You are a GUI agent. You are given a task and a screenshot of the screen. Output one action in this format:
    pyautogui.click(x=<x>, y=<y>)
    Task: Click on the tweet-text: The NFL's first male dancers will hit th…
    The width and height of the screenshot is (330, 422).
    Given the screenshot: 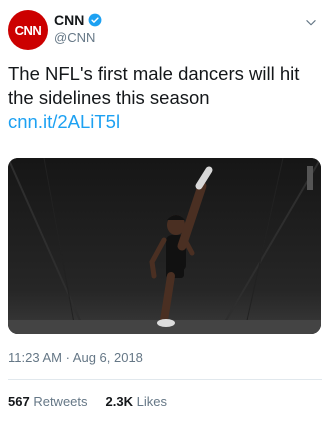 What is the action you would take?
    pyautogui.click(x=154, y=85)
    